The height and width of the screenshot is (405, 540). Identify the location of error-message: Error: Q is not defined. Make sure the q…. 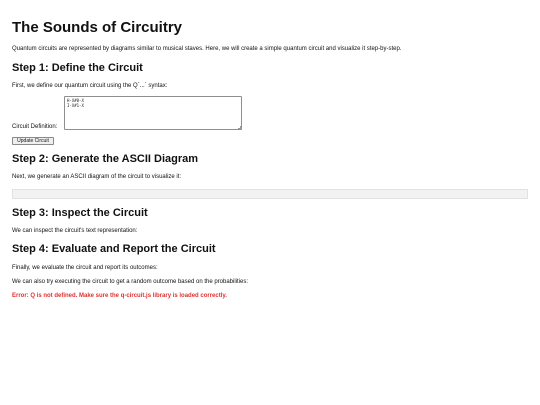
(119, 296).